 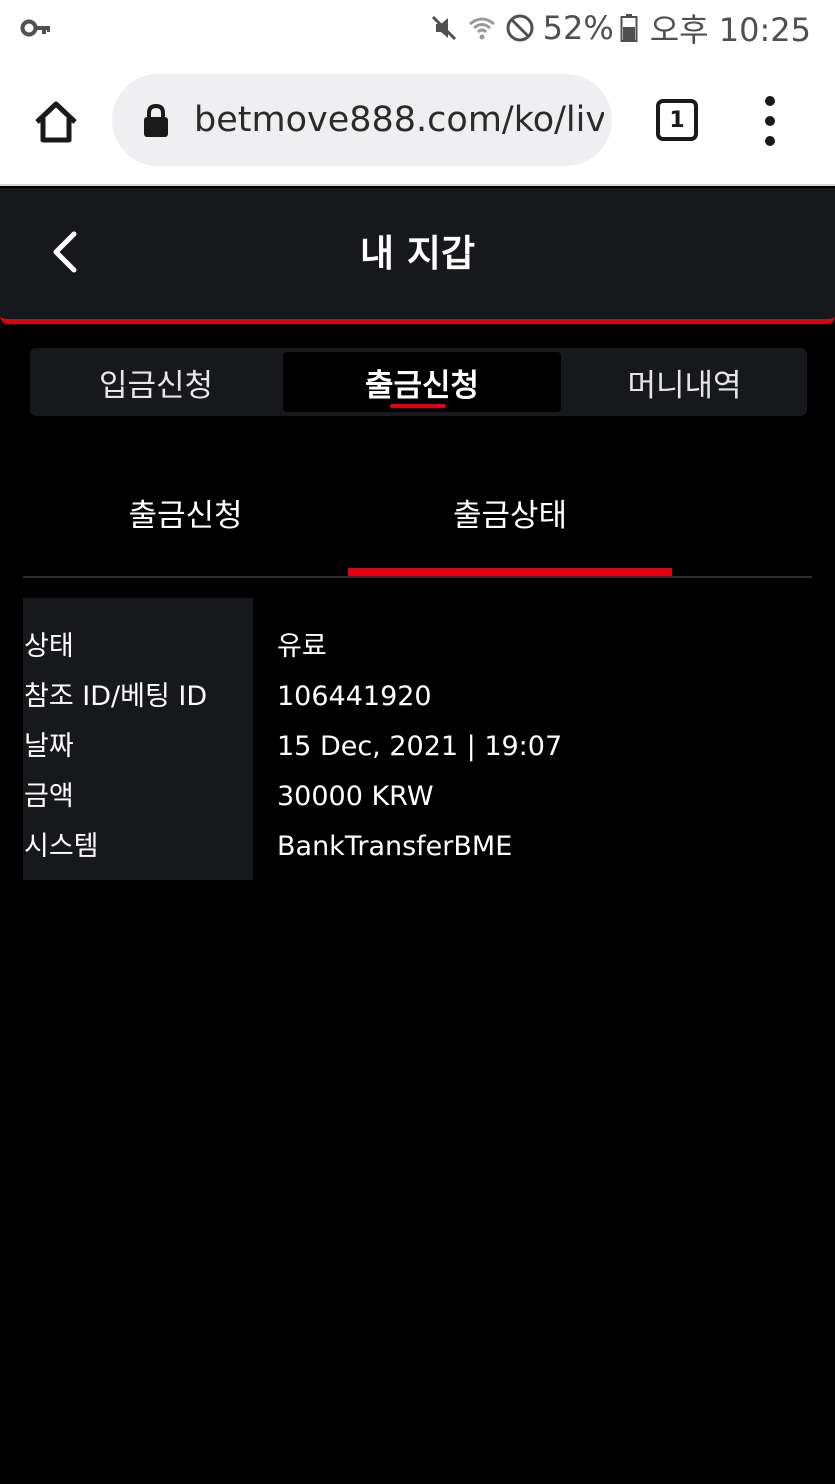 I want to click on url-text: betmove888.com/ko/liv, so click(x=399, y=120).